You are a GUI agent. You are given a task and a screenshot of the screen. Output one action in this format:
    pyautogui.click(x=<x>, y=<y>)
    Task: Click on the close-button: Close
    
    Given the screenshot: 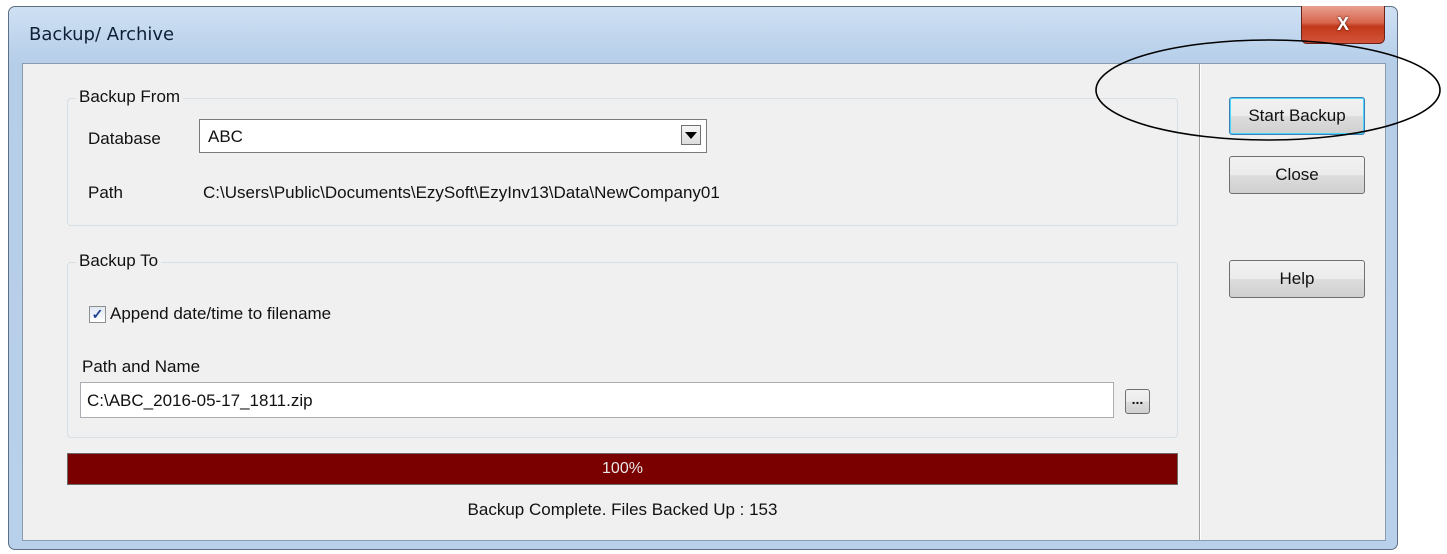 What is the action you would take?
    pyautogui.click(x=1297, y=175)
    